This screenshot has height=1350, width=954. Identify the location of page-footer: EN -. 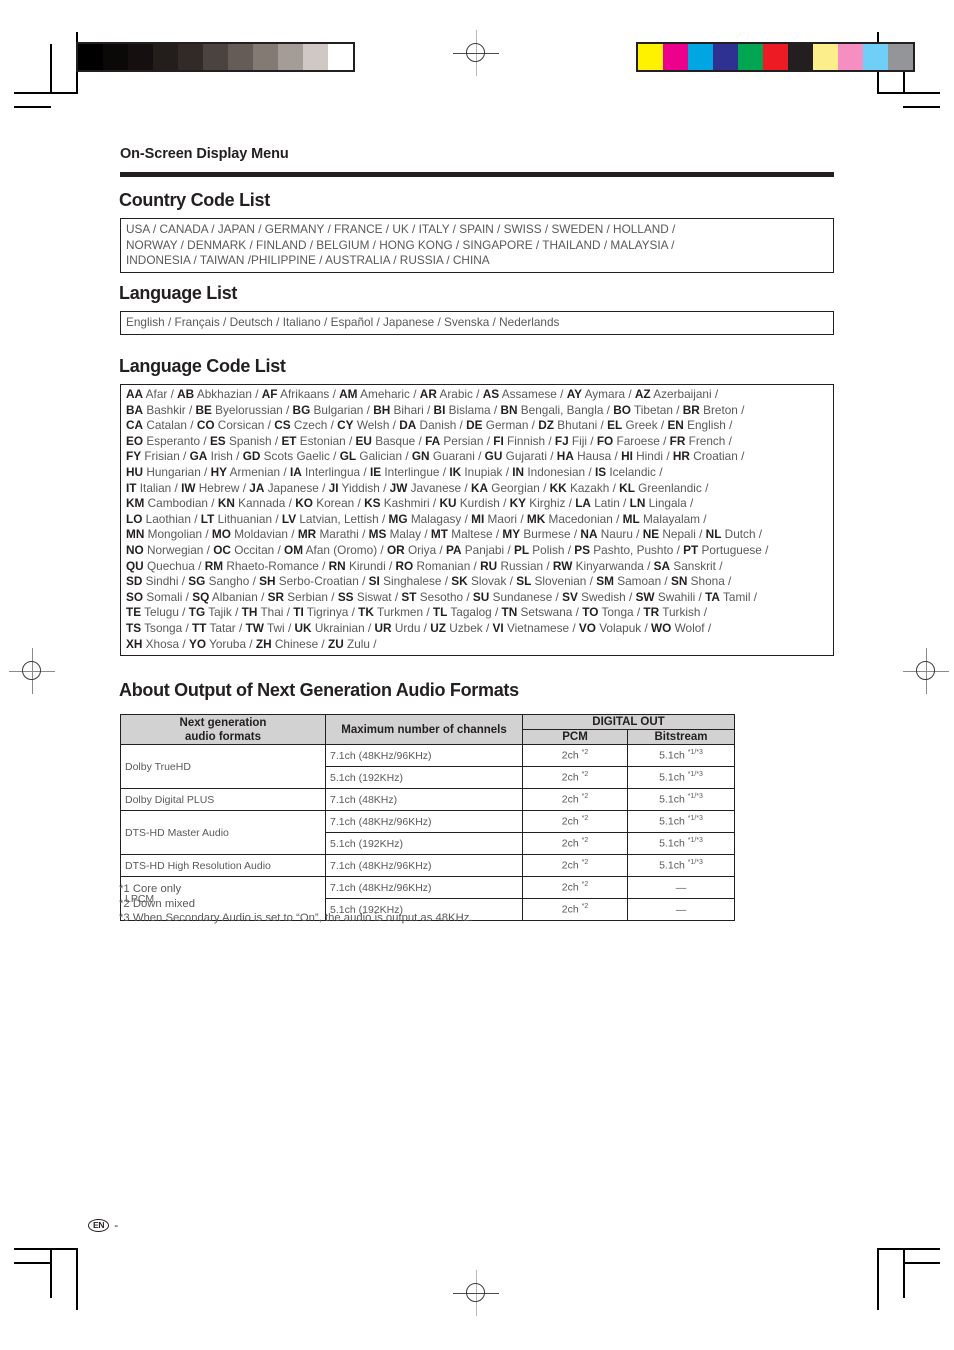
(103, 1225).